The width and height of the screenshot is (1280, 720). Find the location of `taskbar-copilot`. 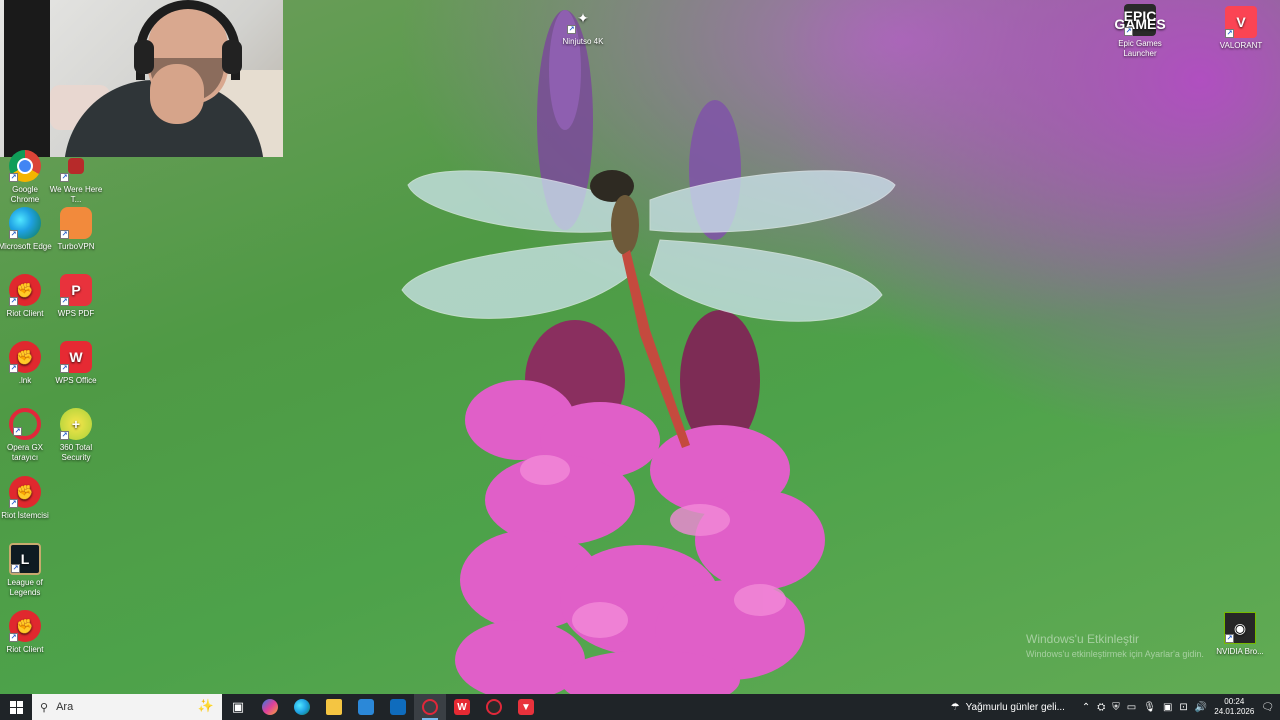

taskbar-copilot is located at coordinates (270, 707).